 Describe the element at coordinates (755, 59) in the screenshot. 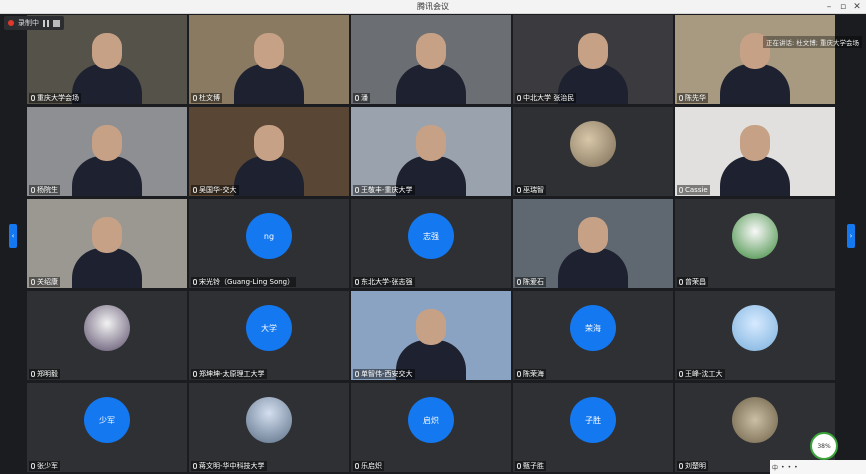

I see `participant-tile: 陈先华` at that location.